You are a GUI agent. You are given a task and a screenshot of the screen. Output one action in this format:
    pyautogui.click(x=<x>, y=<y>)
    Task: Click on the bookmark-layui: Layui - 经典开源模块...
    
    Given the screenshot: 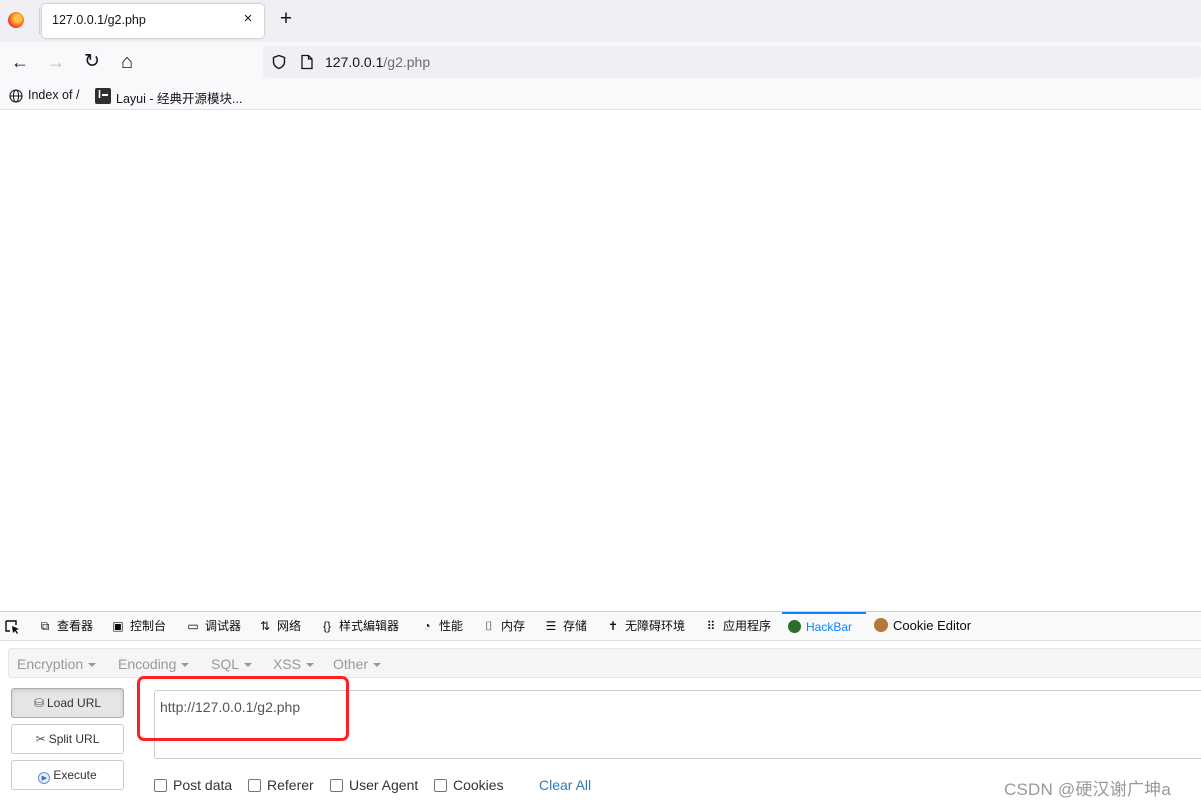 What is the action you would take?
    pyautogui.click(x=179, y=97)
    